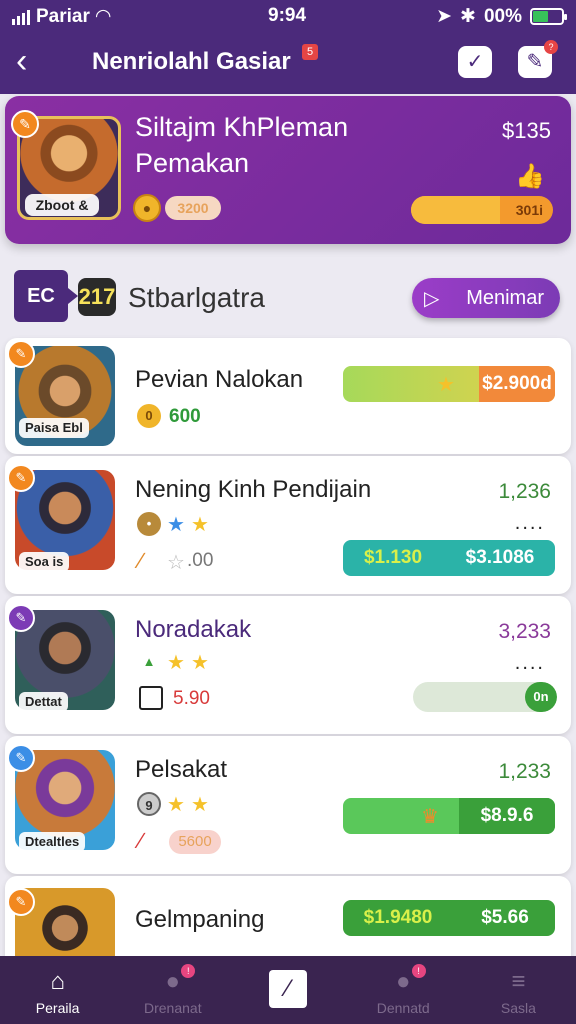 This screenshot has width=576, height=1024. I want to click on item-rating: .00, so click(200, 560).